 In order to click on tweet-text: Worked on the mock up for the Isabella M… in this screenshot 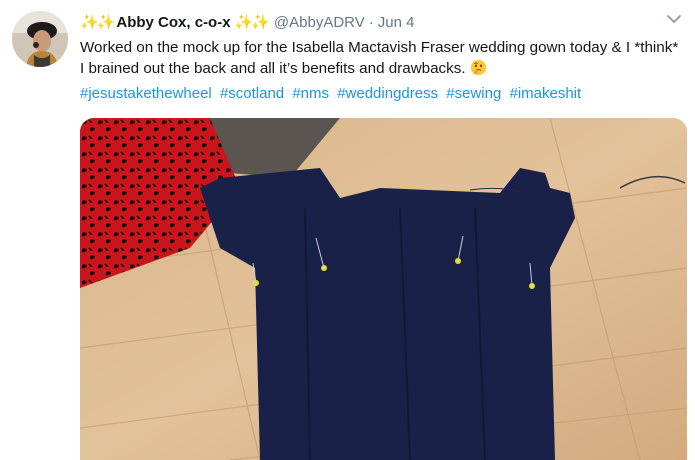, I will do `click(380, 58)`.